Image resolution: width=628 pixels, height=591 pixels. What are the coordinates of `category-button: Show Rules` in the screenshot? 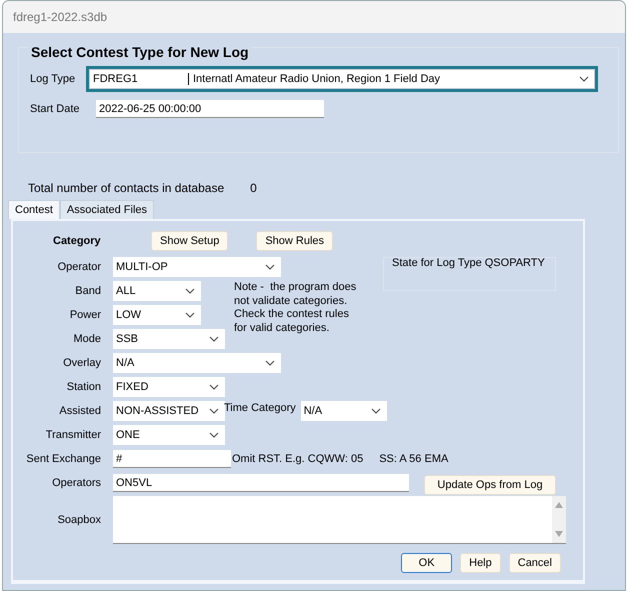 It's located at (295, 241).